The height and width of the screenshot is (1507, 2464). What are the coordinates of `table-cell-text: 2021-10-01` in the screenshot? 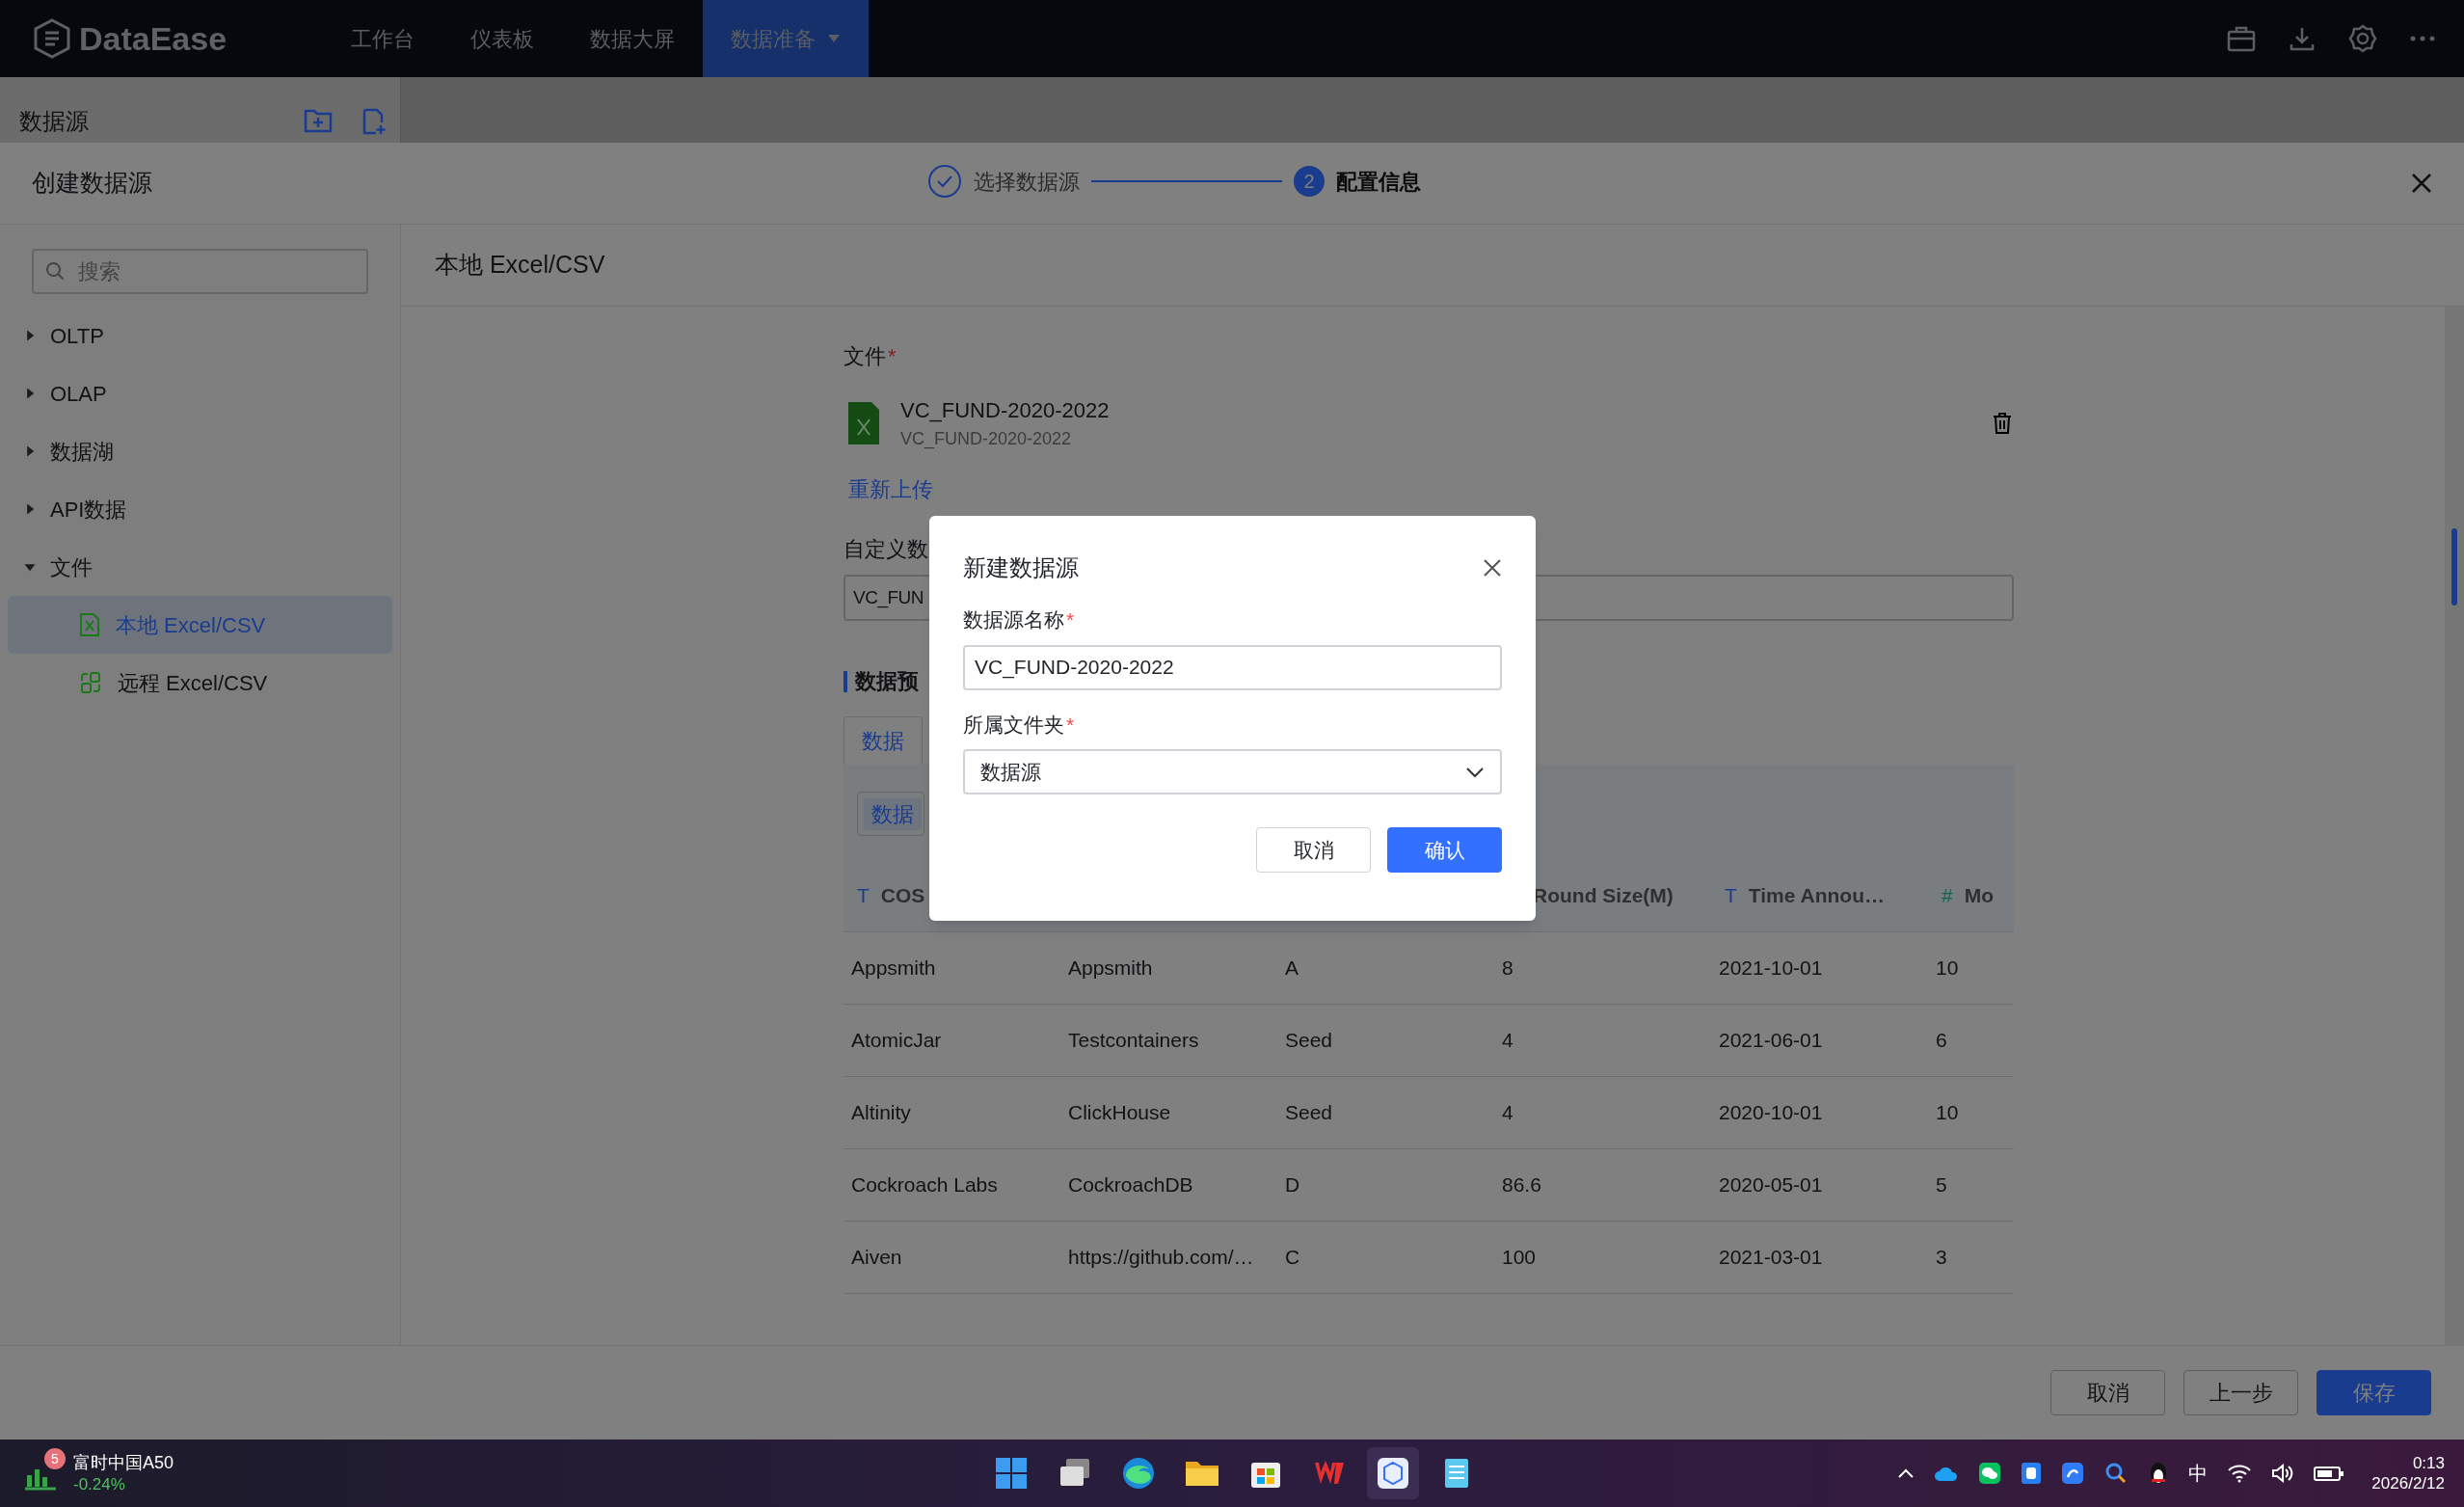 It's located at (1771, 968).